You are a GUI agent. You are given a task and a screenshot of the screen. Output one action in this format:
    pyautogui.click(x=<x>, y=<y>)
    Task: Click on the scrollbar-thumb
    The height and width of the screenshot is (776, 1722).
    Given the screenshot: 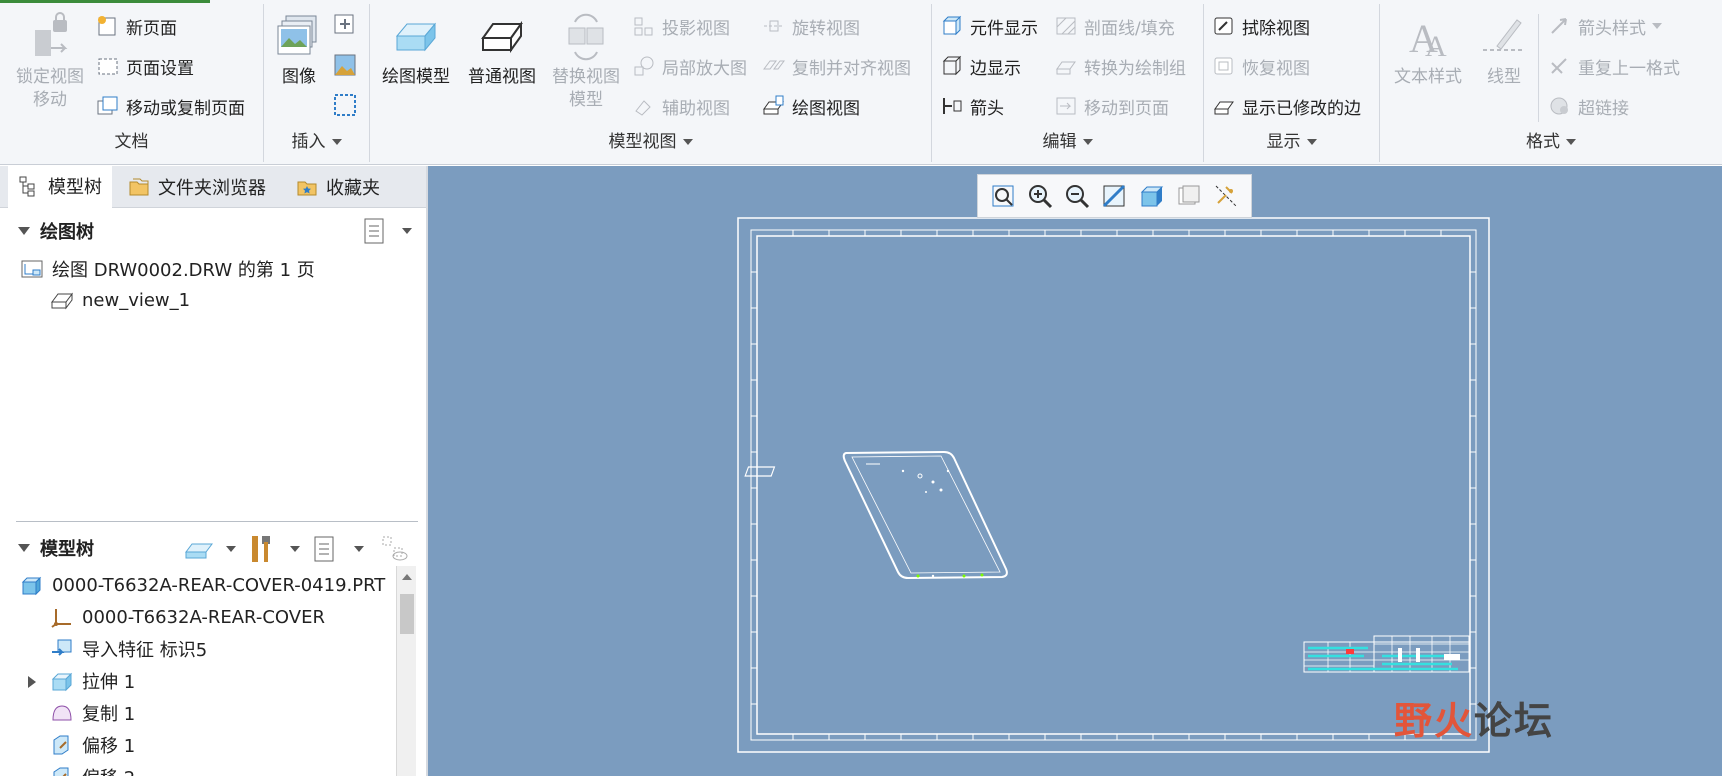 What is the action you would take?
    pyautogui.click(x=407, y=614)
    